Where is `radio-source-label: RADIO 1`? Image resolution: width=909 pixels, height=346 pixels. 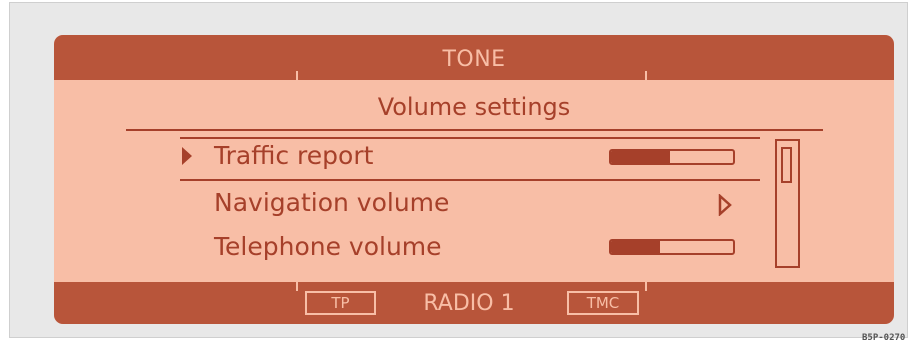 radio-source-label: RADIO 1 is located at coordinates (469, 303).